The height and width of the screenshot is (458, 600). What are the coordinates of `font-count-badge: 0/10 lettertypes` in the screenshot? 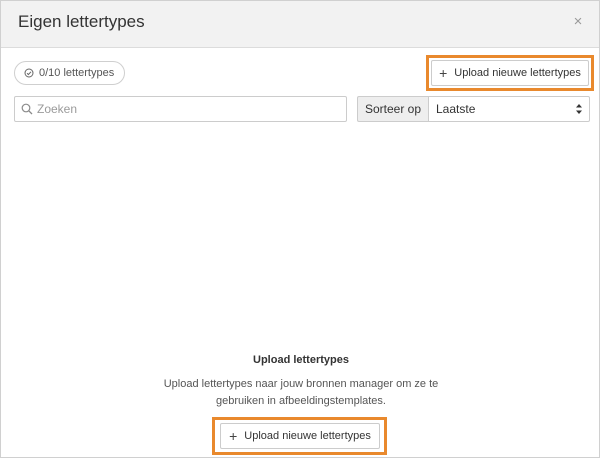 It's located at (70, 73).